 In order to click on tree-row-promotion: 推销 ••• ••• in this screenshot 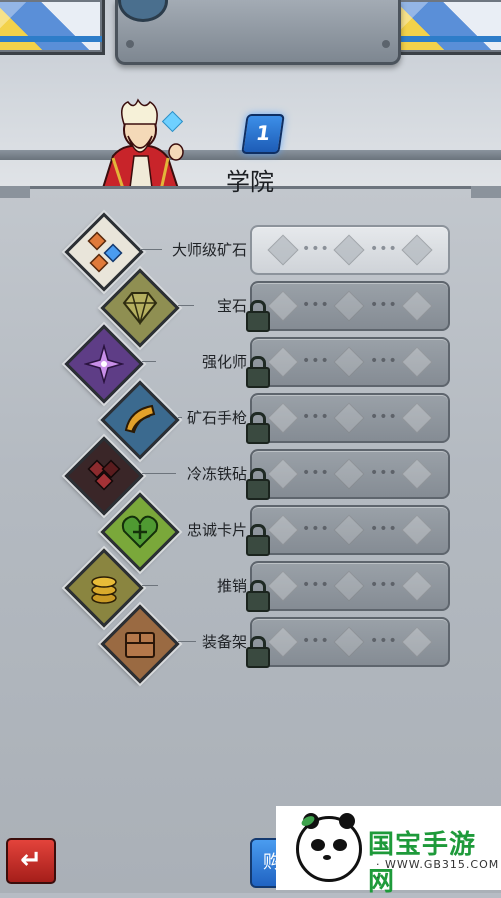, I will do `click(250, 588)`.